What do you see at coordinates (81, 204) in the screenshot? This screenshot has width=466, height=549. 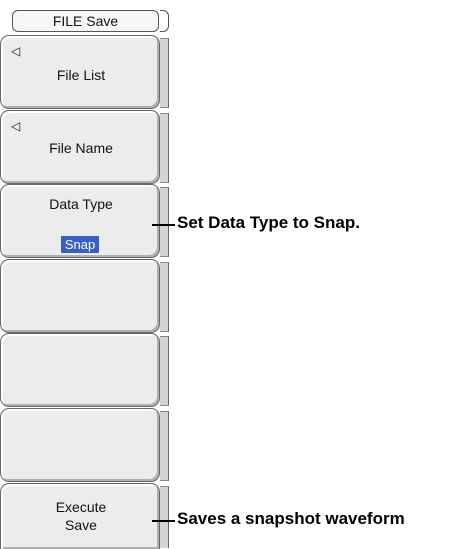 I see `data-type-label: Data Type` at bounding box center [81, 204].